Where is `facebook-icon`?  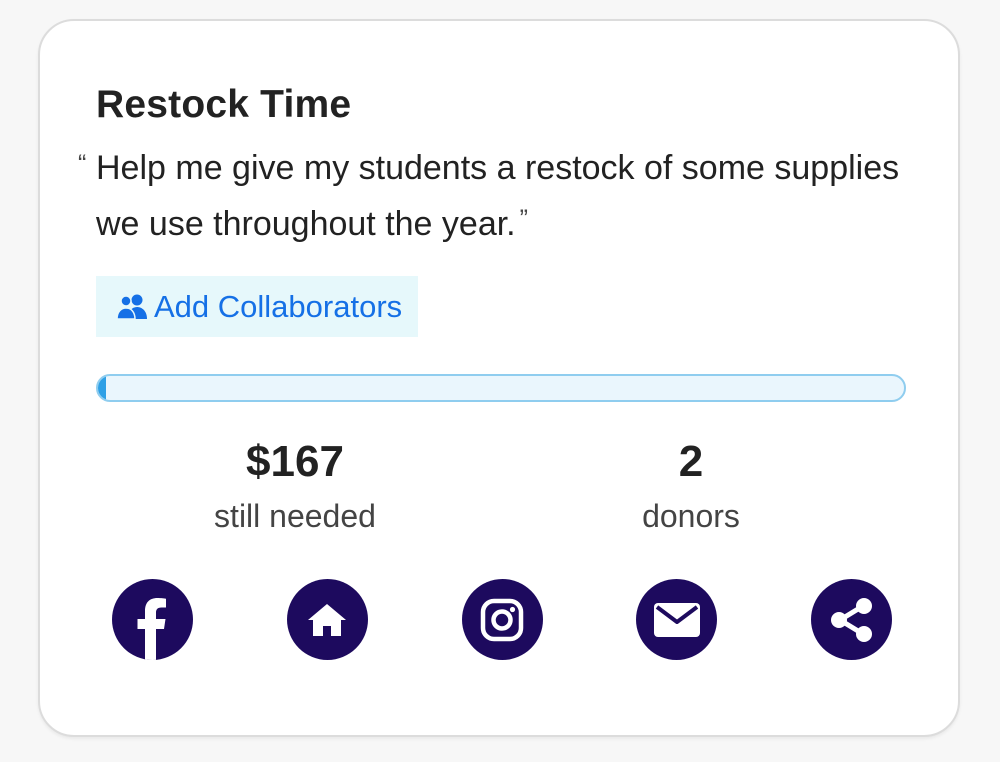 facebook-icon is located at coordinates (152, 619).